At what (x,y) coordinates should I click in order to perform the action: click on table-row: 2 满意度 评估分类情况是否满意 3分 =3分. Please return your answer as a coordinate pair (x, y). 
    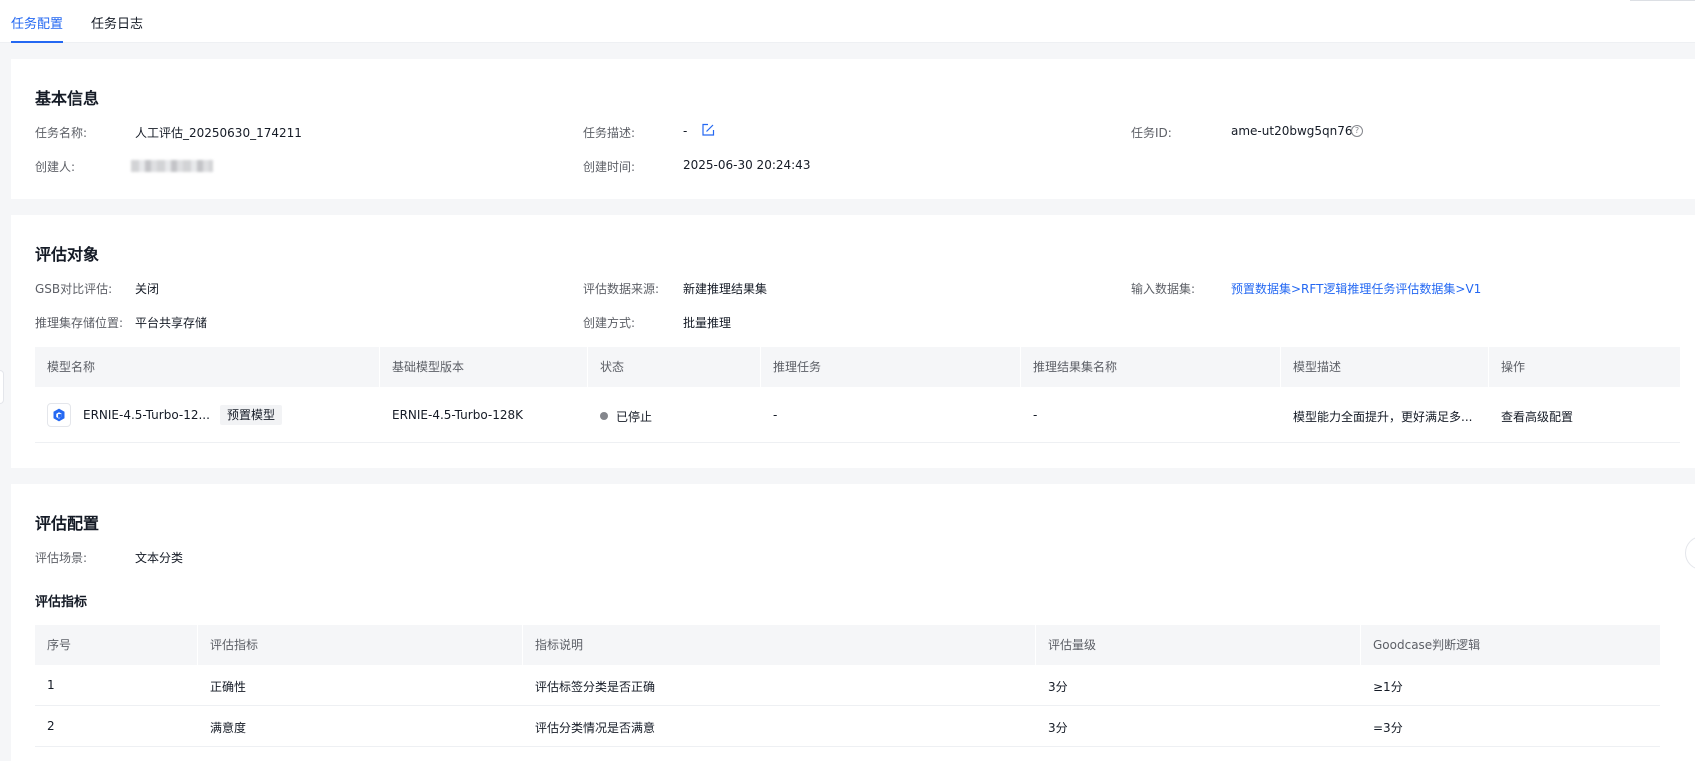
    Looking at the image, I should click on (847, 726).